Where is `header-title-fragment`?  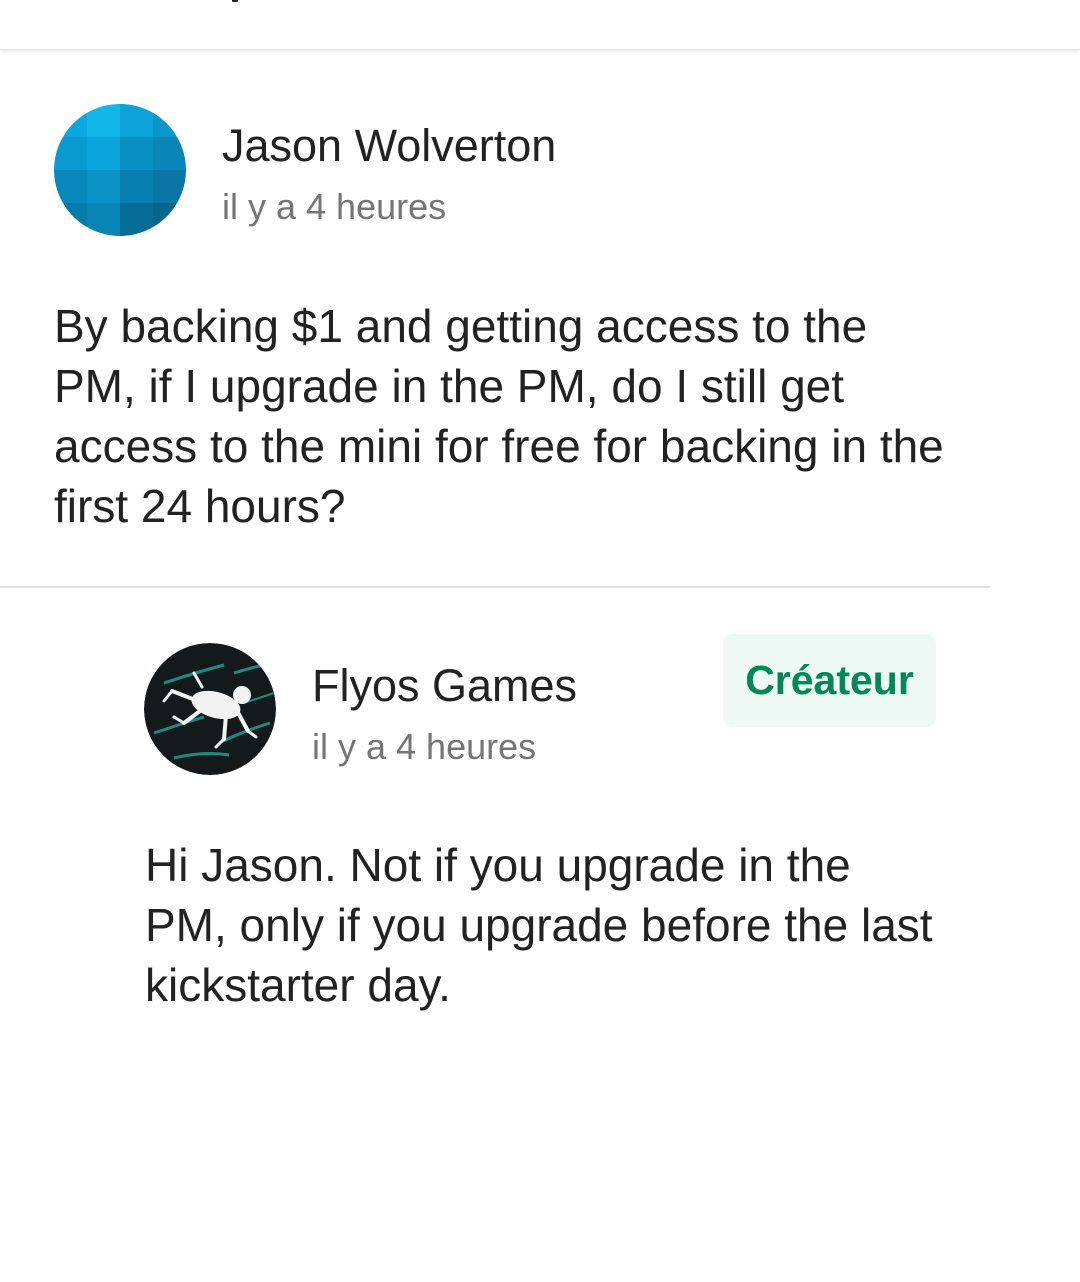
header-title-fragment is located at coordinates (235, 1).